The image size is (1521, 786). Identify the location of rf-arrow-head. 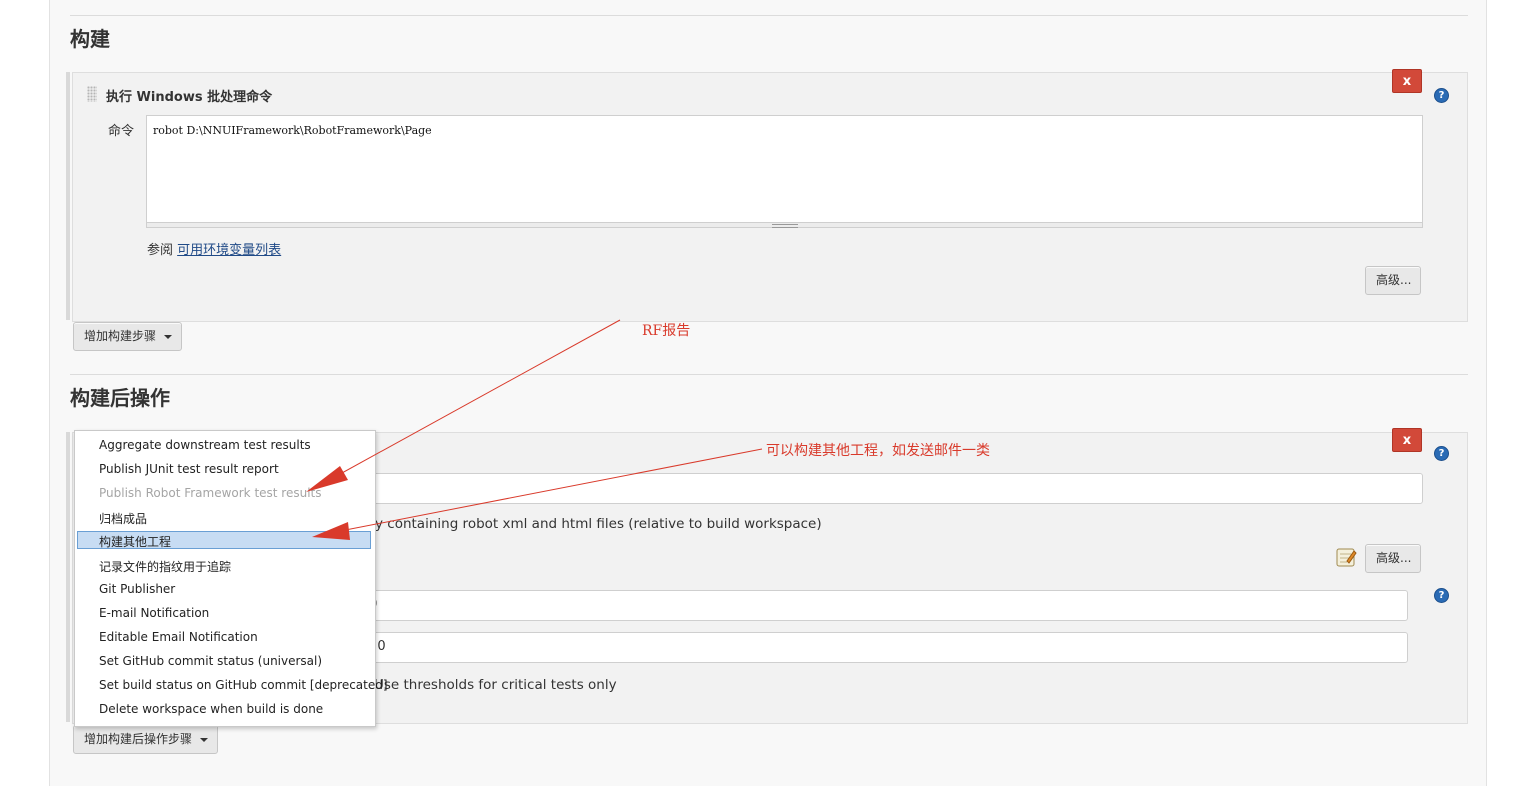
(327, 479).